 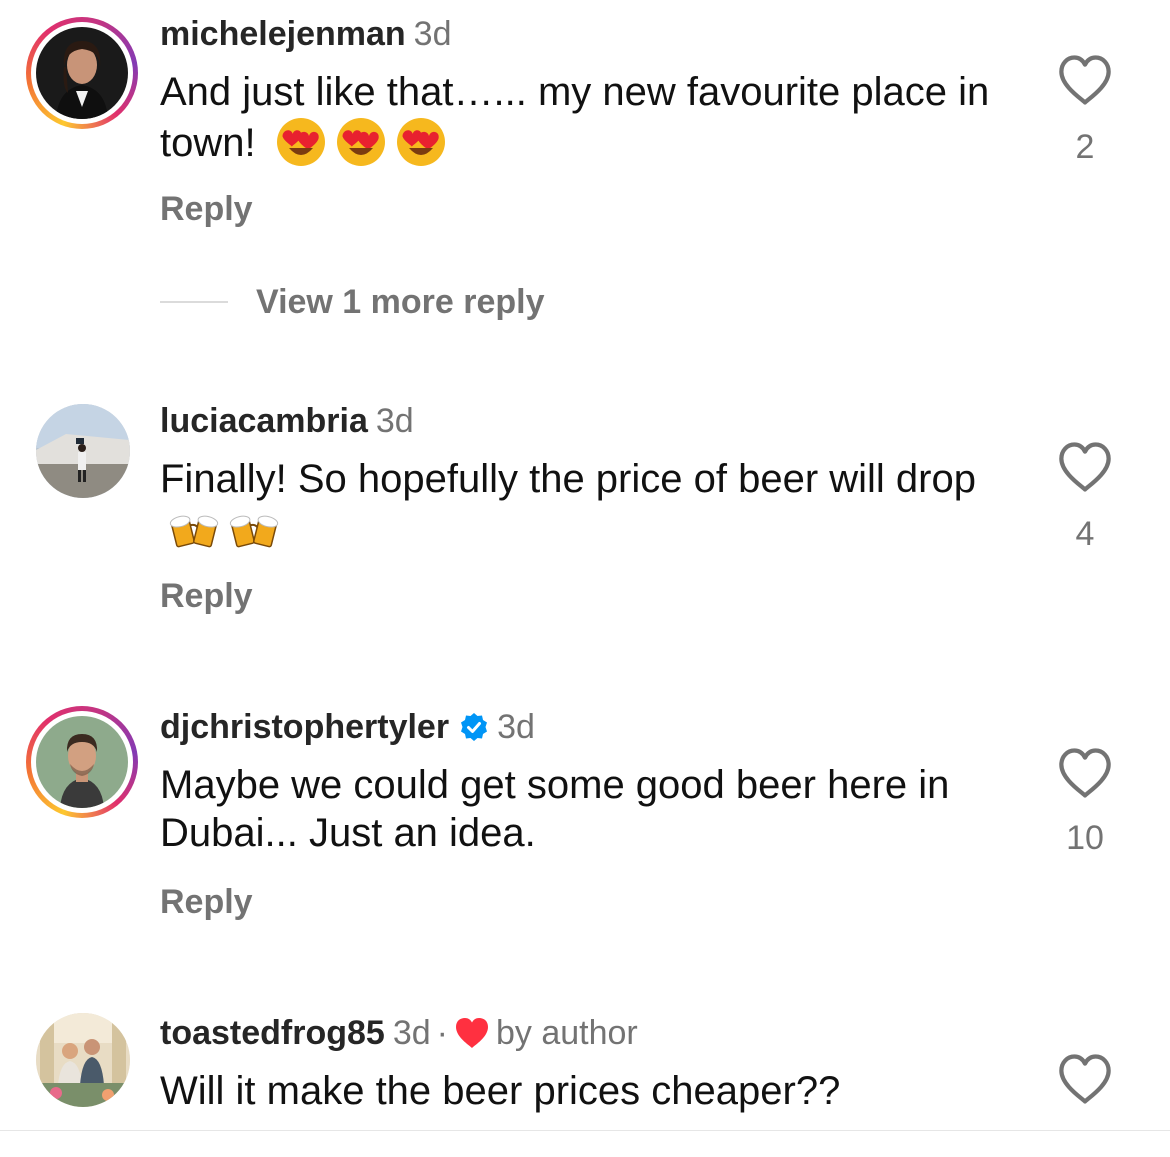 I want to click on like-count: 2, so click(x=1085, y=147).